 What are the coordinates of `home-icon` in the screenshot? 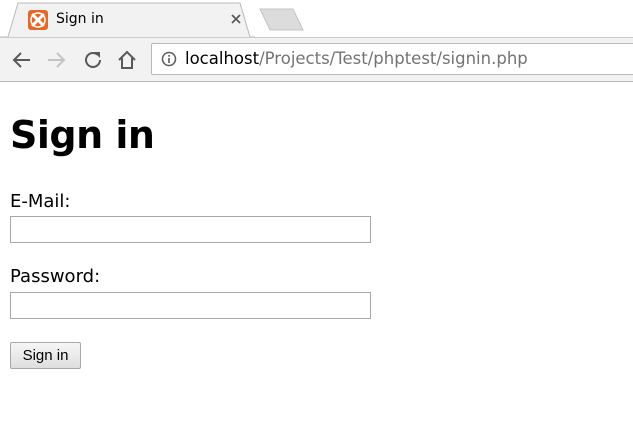 It's located at (127, 60).